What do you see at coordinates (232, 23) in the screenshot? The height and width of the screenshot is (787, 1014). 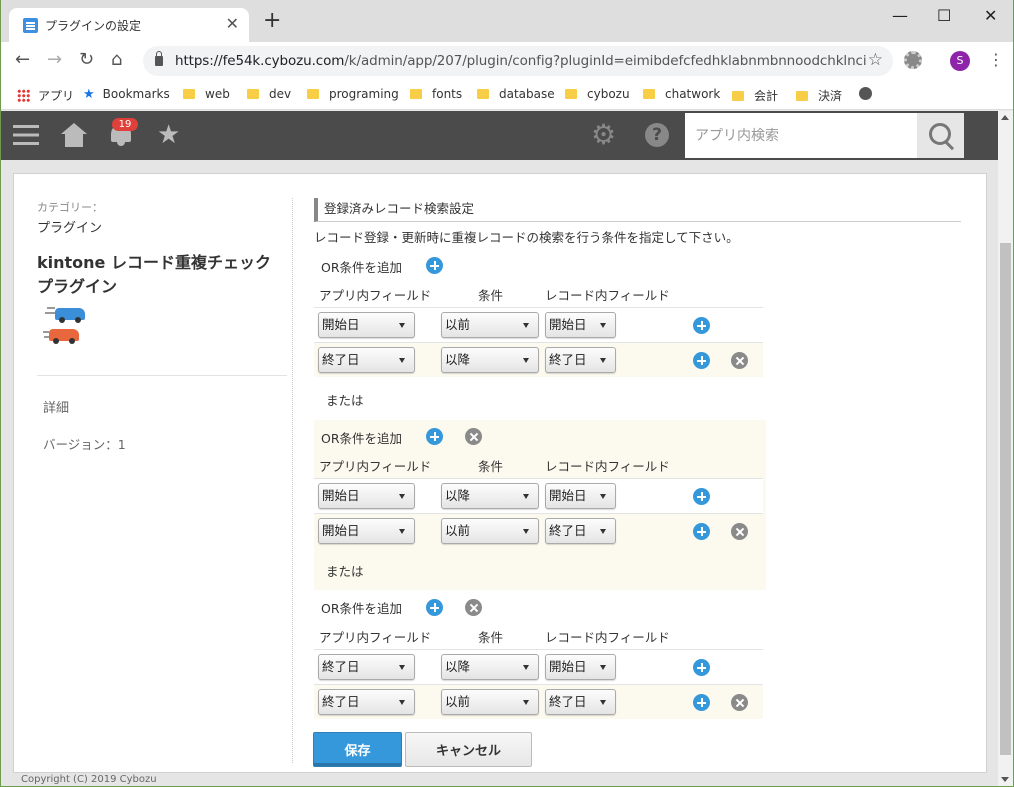 I see `close-icon: ✕` at bounding box center [232, 23].